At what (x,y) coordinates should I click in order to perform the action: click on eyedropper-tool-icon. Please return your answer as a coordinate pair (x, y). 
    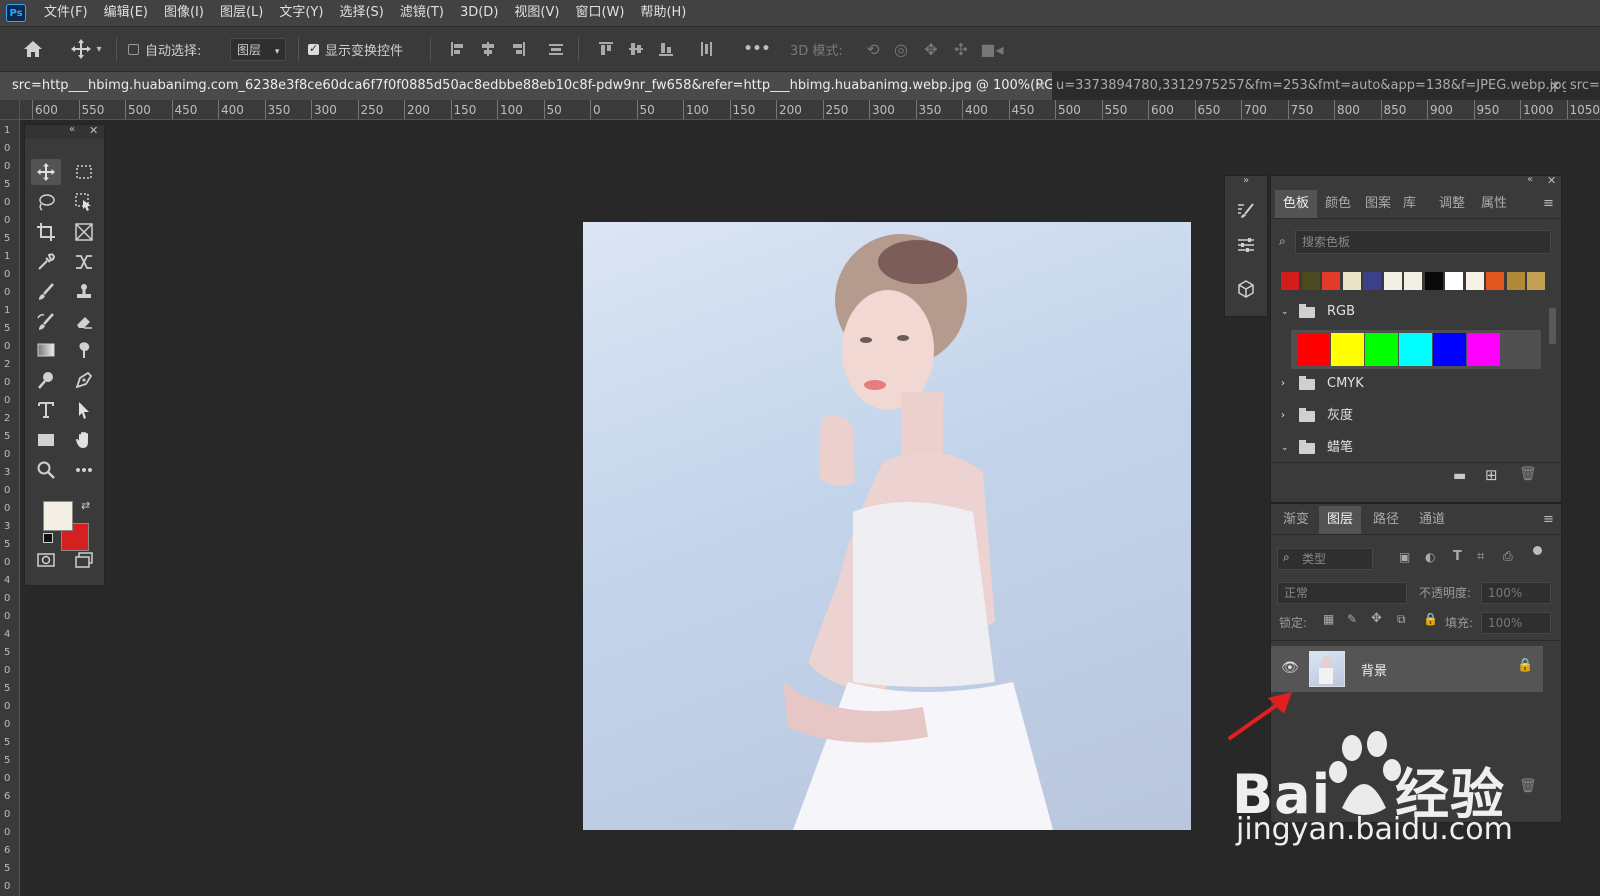
    Looking at the image, I should click on (46, 262).